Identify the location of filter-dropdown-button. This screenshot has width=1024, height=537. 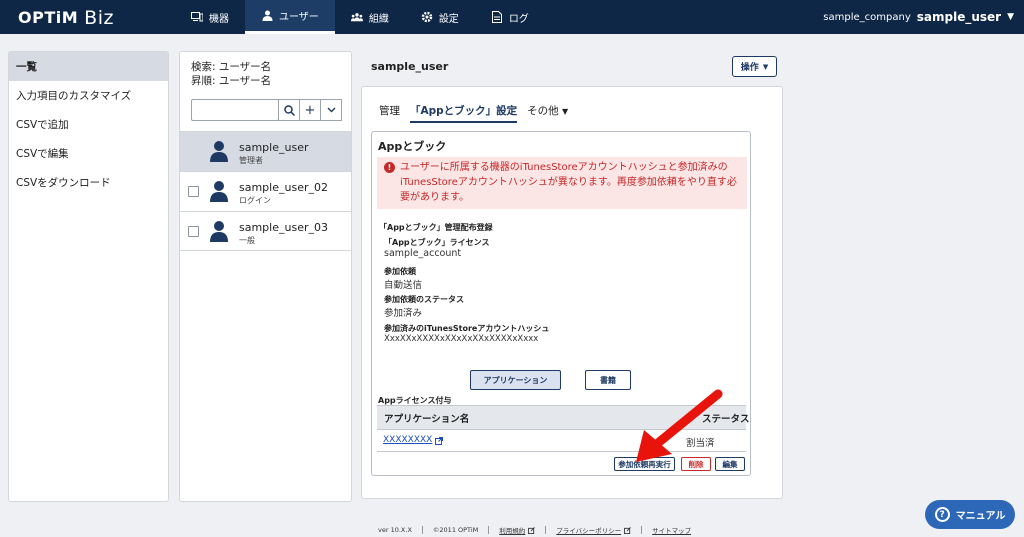
(331, 110).